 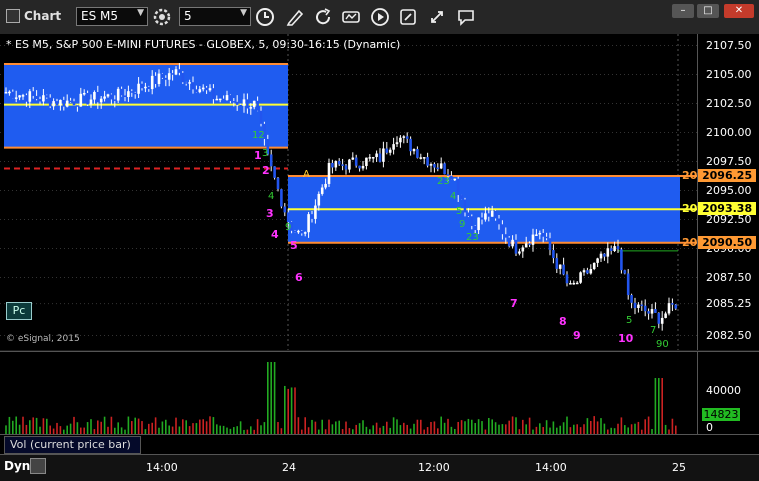 What do you see at coordinates (19, 311) in the screenshot?
I see `pc-button: Pc` at bounding box center [19, 311].